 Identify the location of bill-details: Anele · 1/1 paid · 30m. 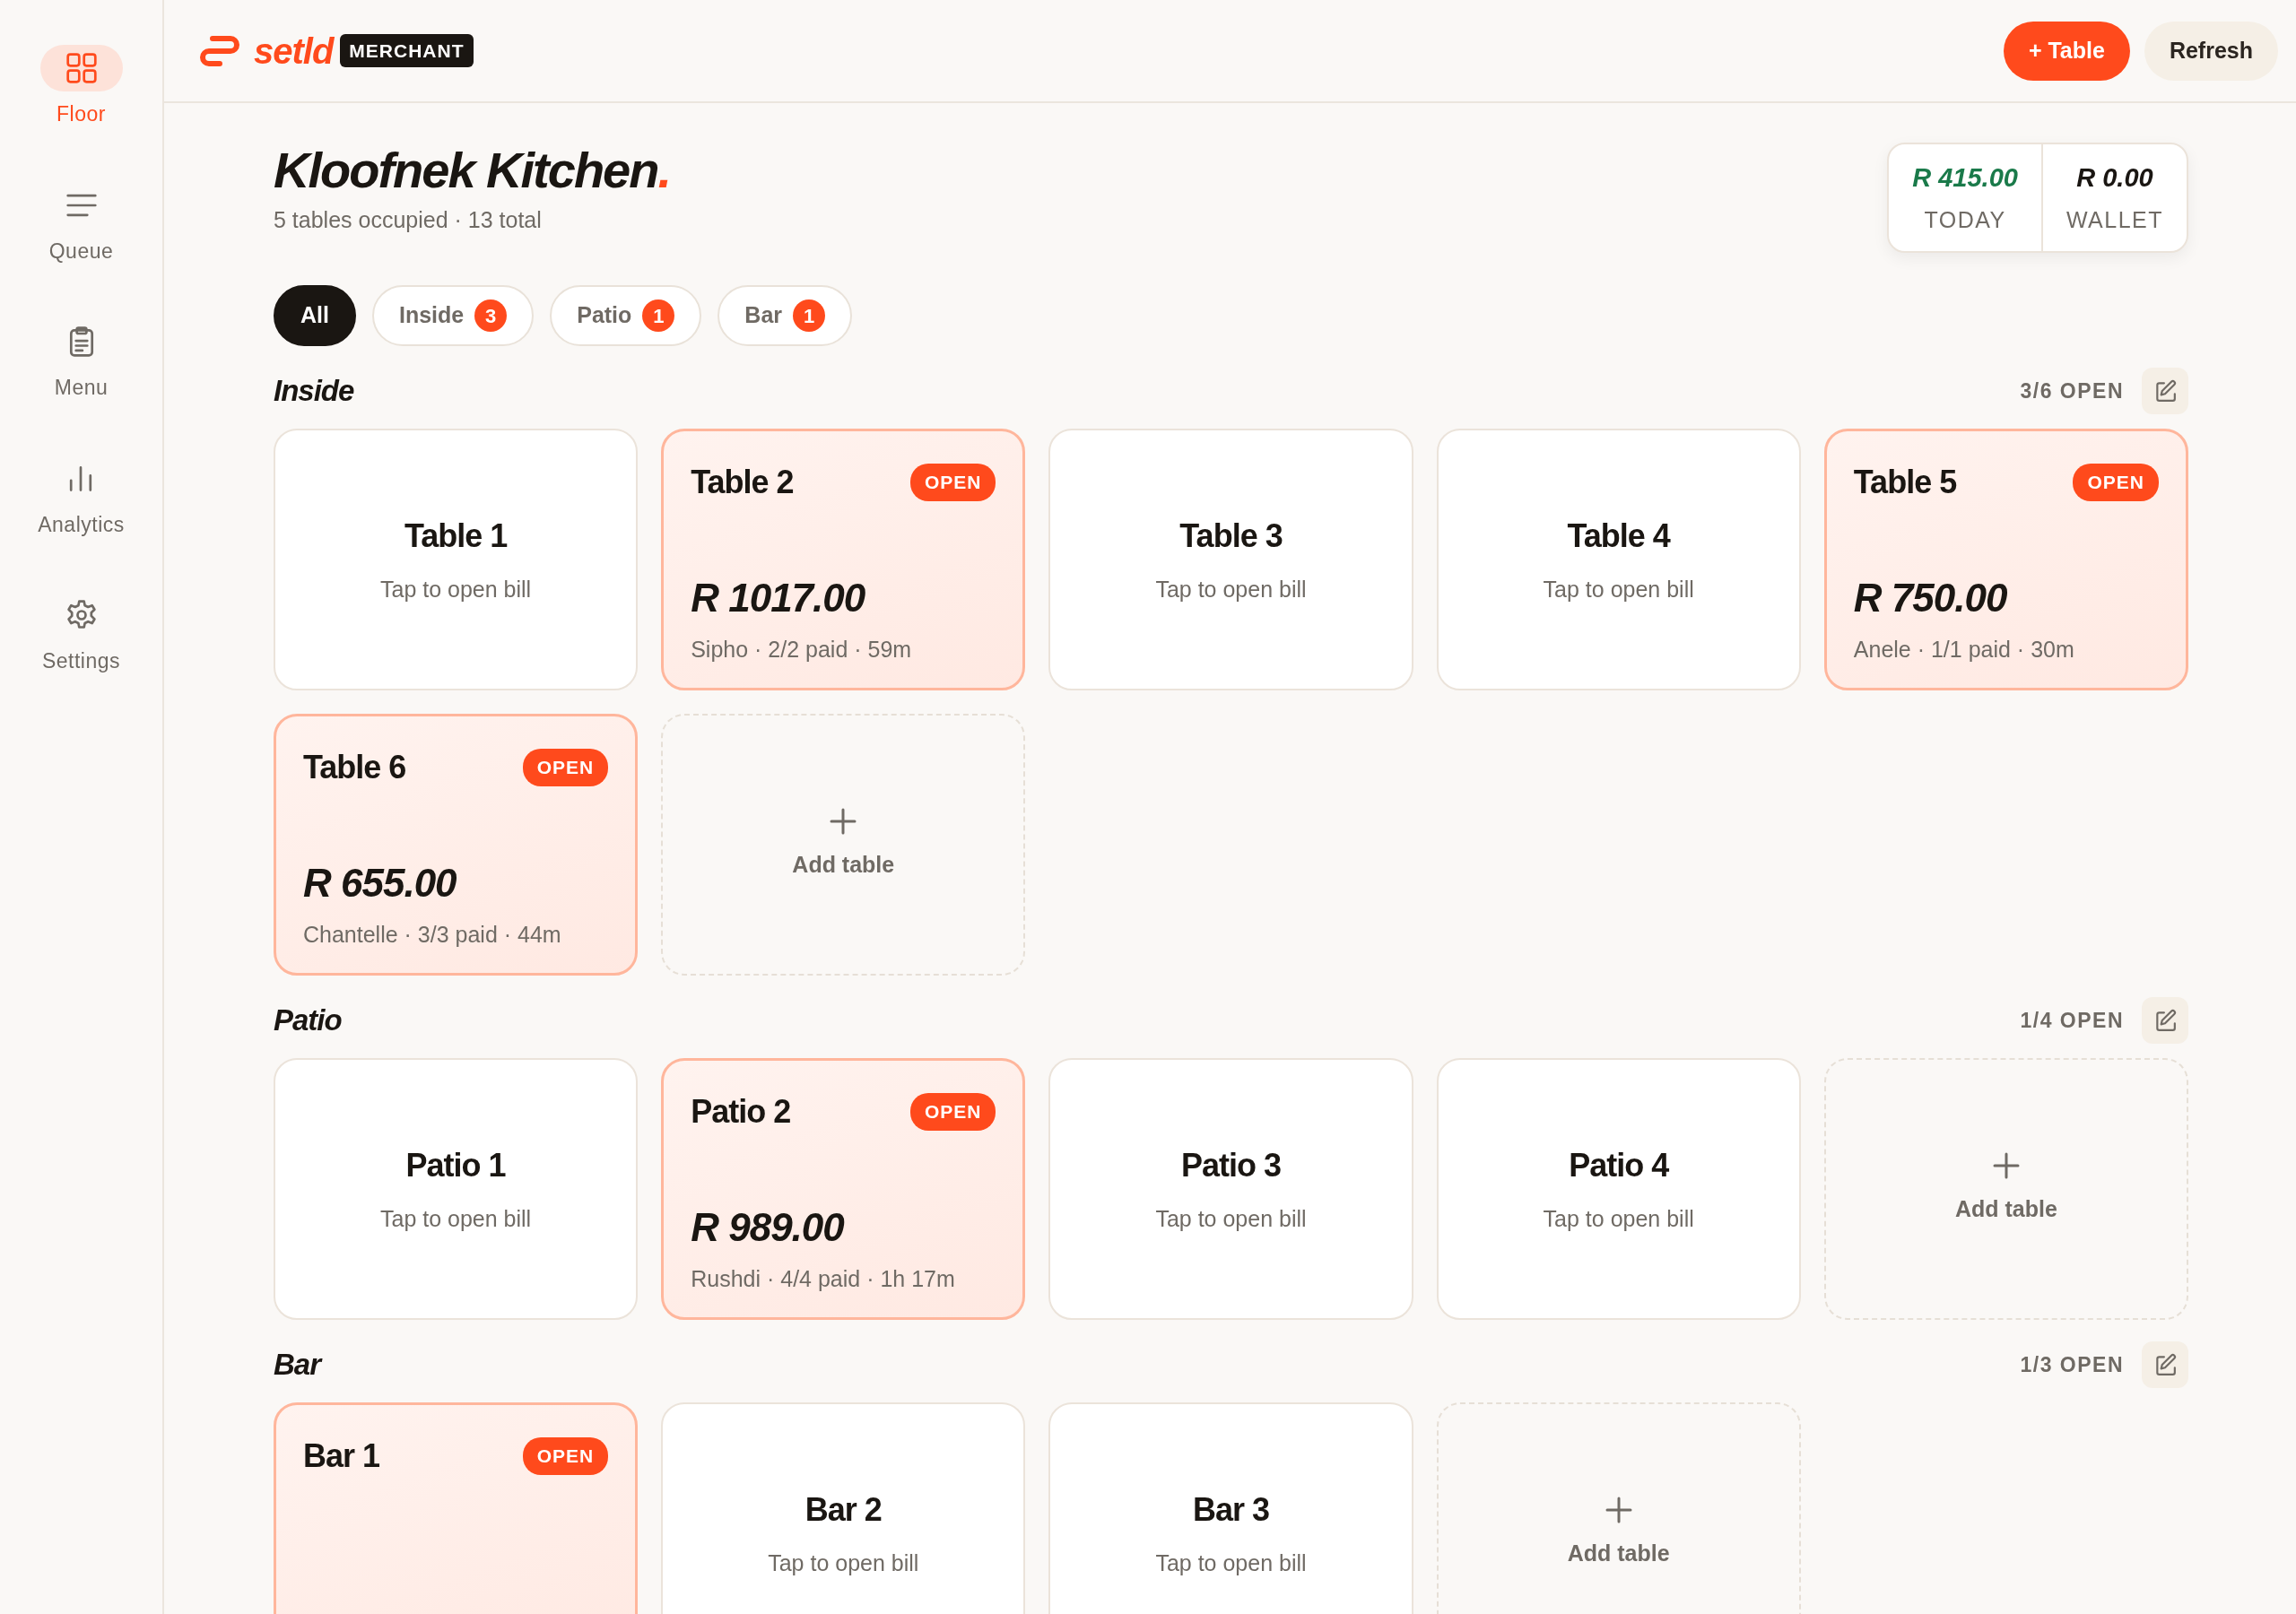
(1964, 649).